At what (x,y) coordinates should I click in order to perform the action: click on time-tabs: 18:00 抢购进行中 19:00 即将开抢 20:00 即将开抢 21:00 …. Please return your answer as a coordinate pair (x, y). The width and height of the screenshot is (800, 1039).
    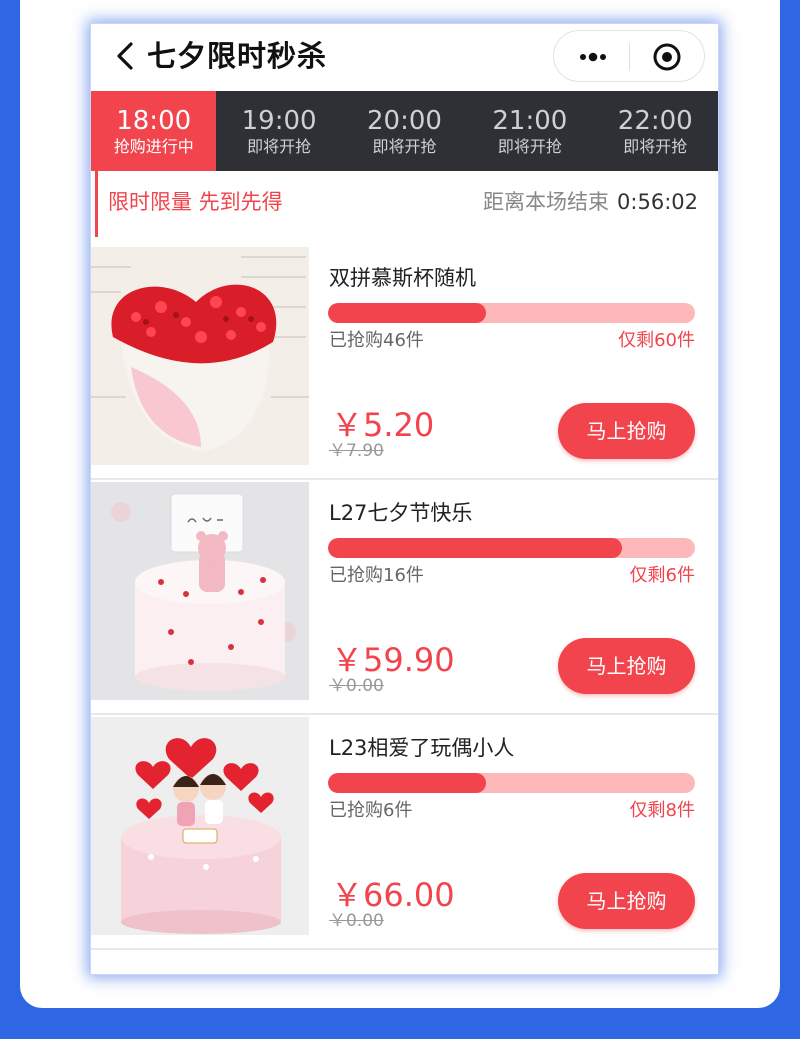
    Looking at the image, I should click on (404, 131).